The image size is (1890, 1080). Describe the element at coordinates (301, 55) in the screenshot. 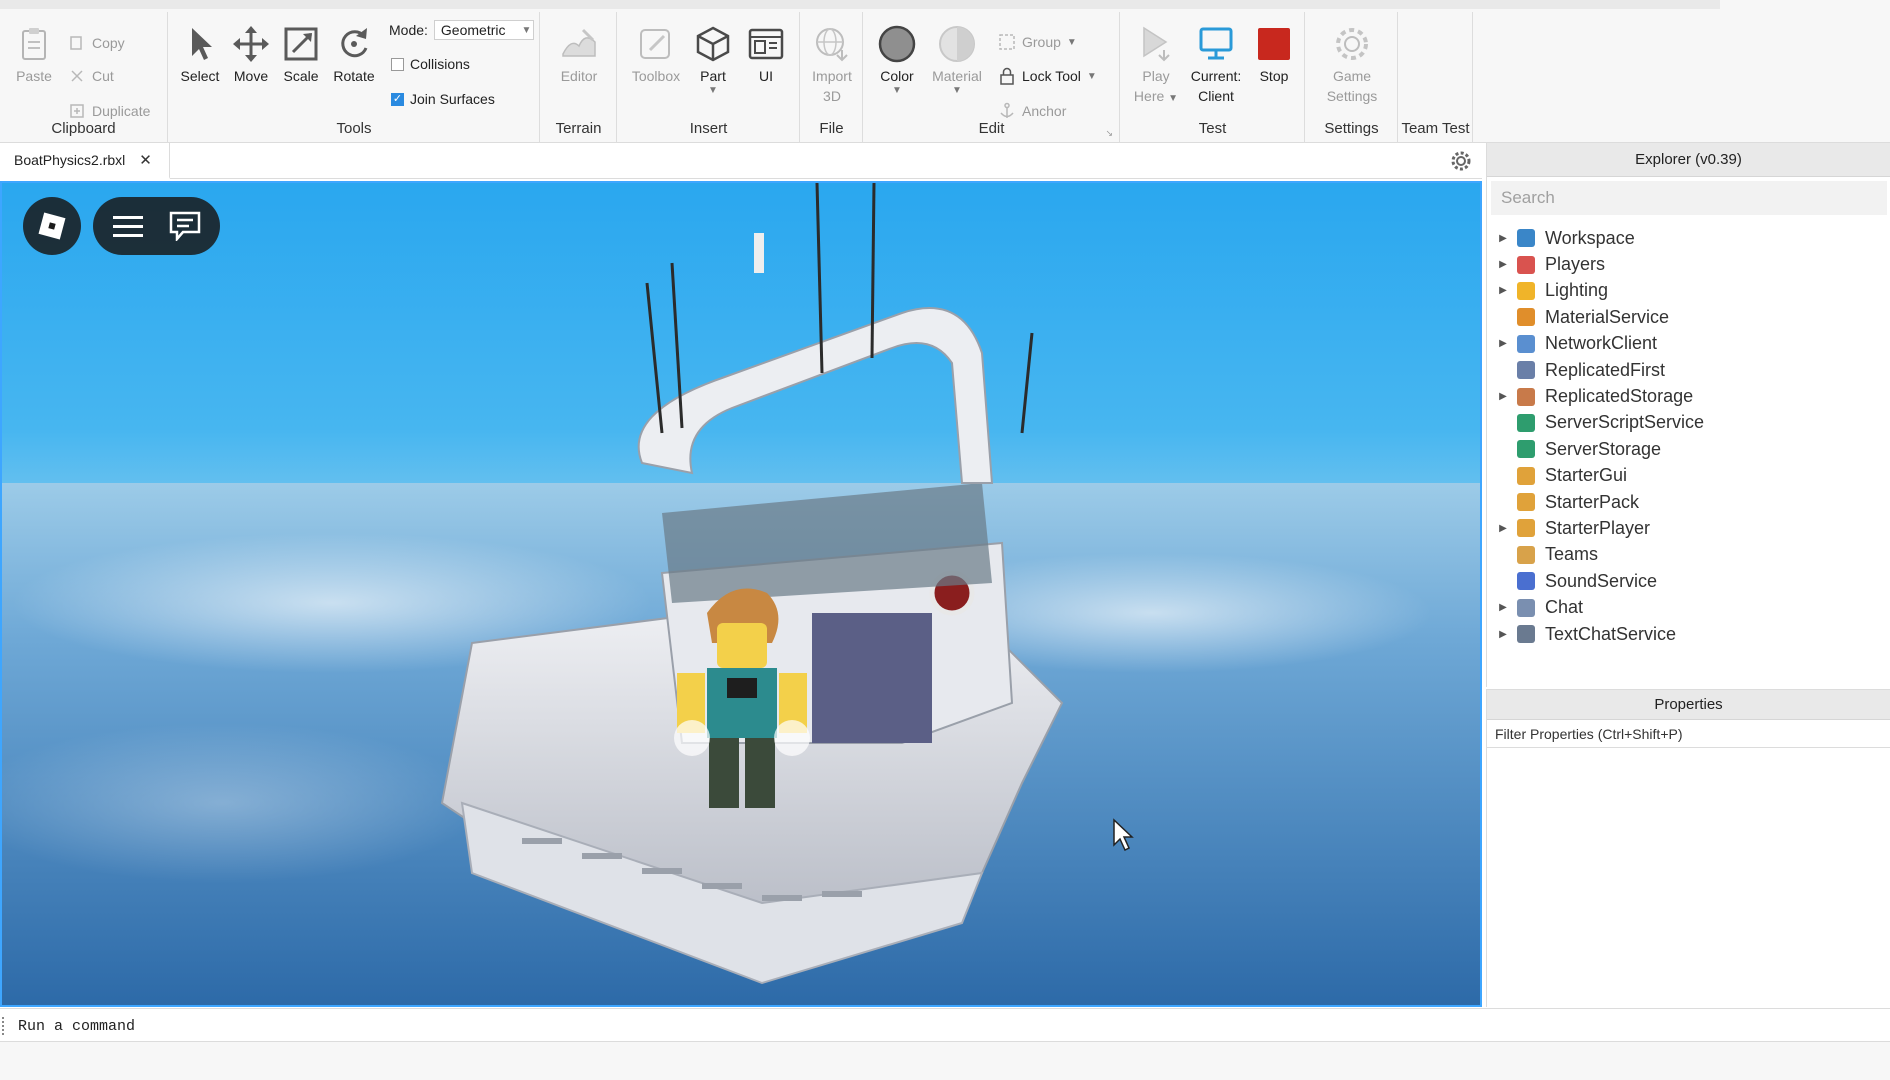

I see `scale-button: Scale` at that location.